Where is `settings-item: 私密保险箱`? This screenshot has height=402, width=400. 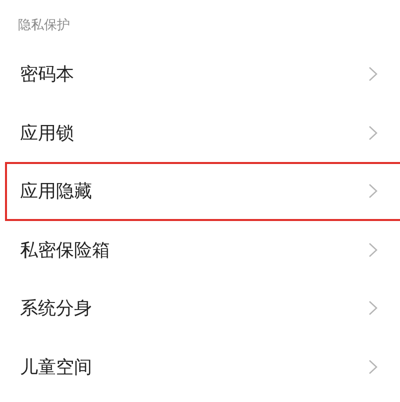 settings-item: 私密保险箱 is located at coordinates (202, 249).